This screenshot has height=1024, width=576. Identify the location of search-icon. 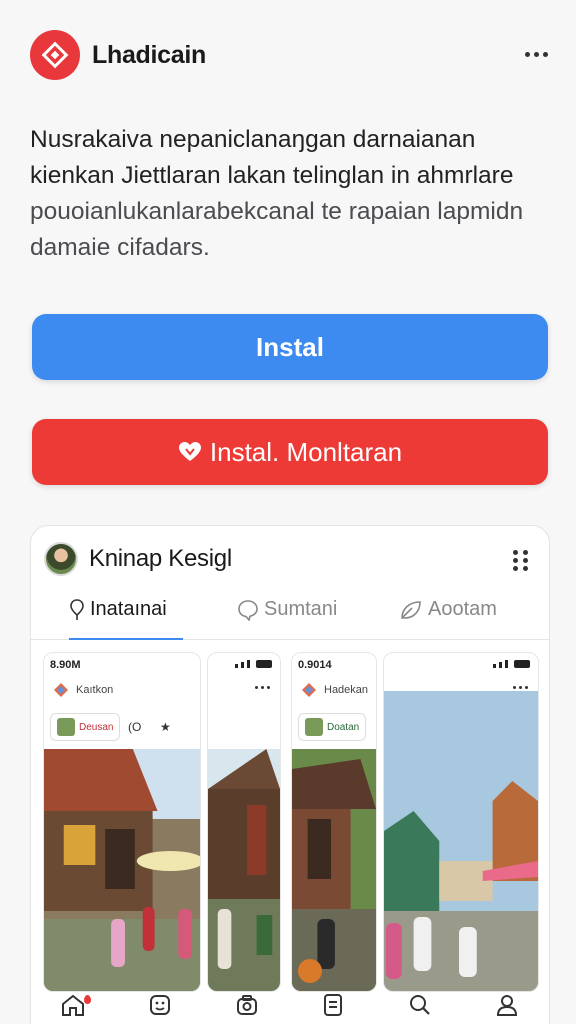
(419, 1005).